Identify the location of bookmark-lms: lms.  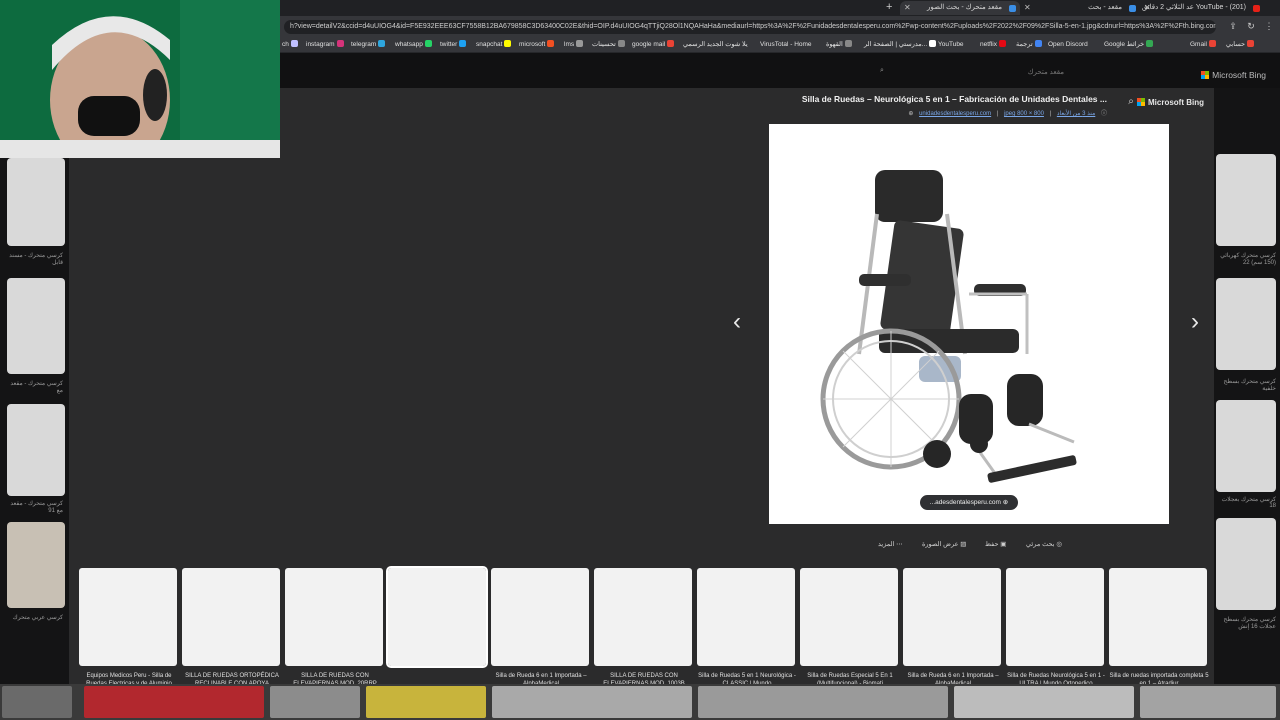
(574, 45).